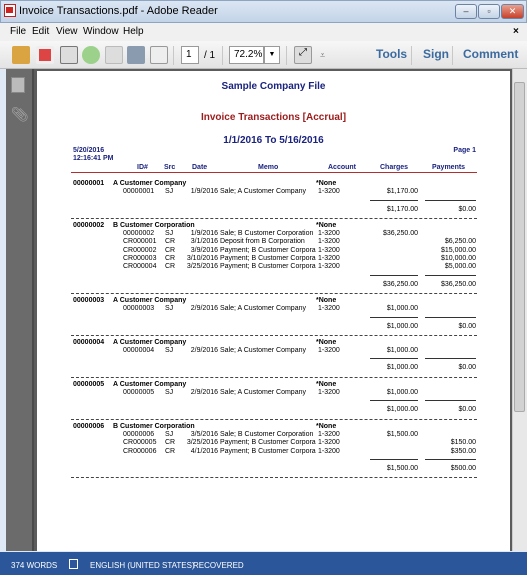 Image resolution: width=527 pixels, height=575 pixels. Describe the element at coordinates (303, 55) in the screenshot. I see `fit-width-expand-icon: ⤢` at that location.